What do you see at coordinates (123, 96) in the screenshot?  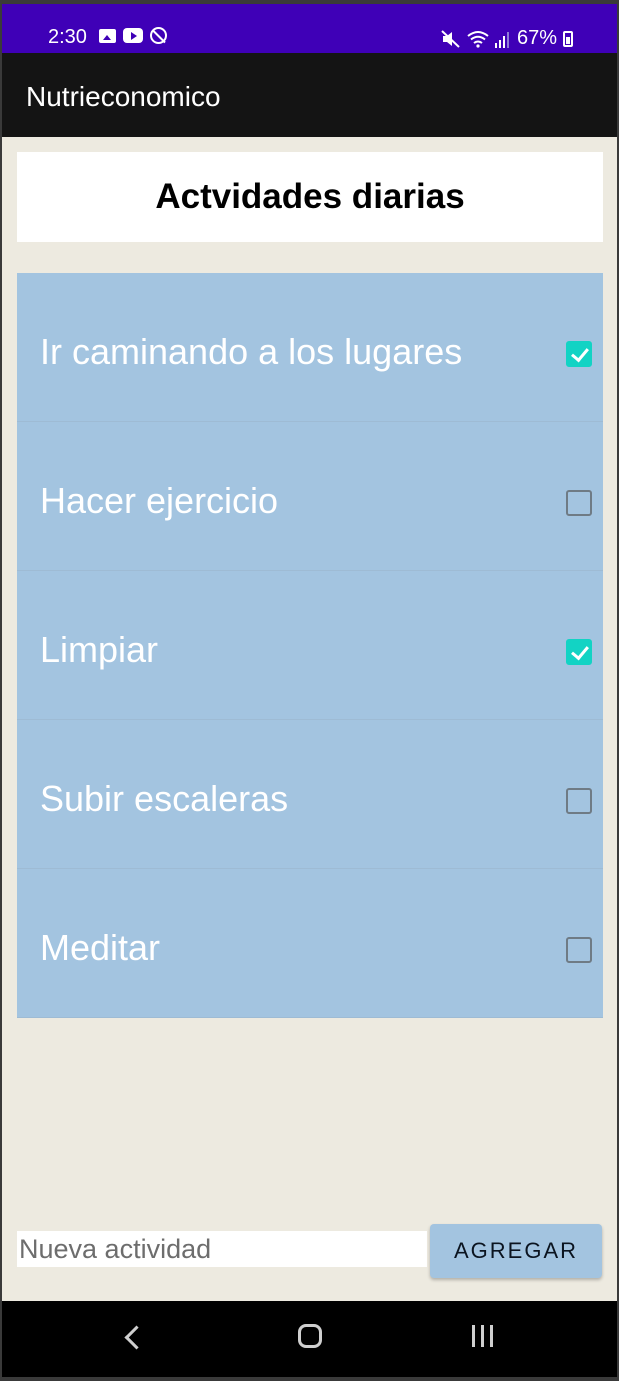 I see `app-title: Nutrieconomico` at bounding box center [123, 96].